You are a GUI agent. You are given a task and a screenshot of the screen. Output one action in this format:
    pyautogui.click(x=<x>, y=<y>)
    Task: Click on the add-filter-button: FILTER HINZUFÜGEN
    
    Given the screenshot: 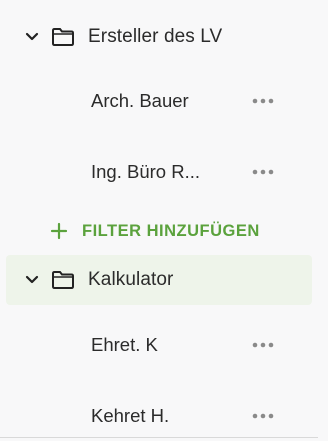 What is the action you would take?
    pyautogui.click(x=155, y=231)
    